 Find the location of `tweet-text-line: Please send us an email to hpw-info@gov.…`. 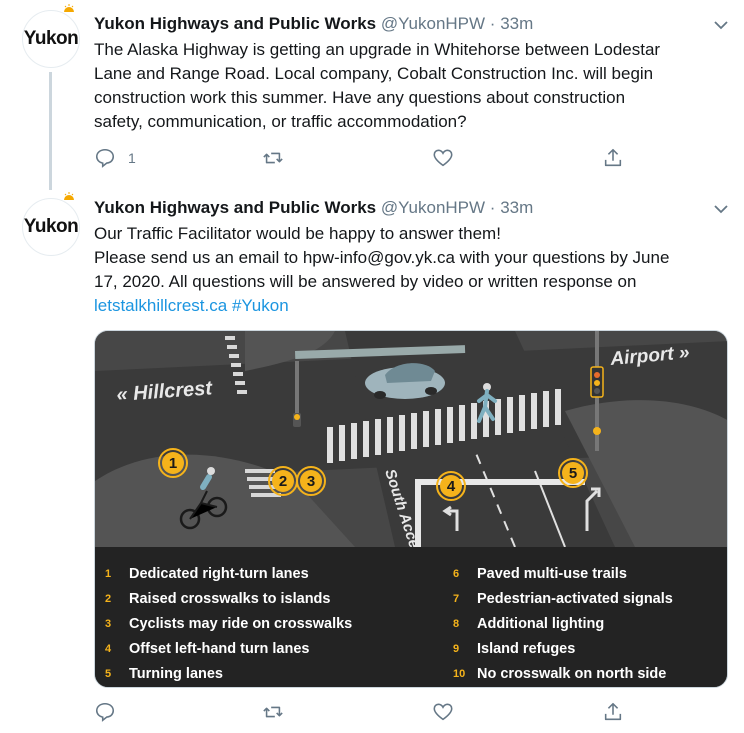

tweet-text-line: Please send us an email to hpw-info@gov.… is located at coordinates (382, 257).